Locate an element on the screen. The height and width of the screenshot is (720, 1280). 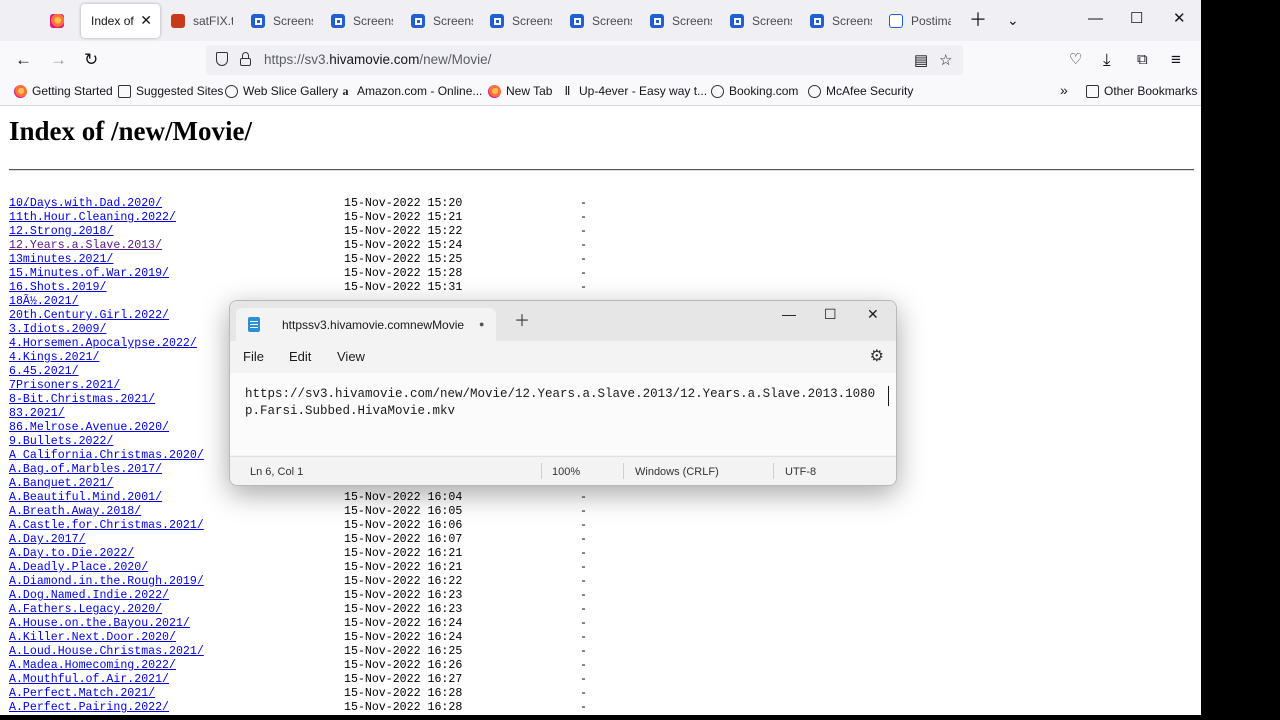
table-row: 20th.Century.Girl.2022/ is located at coordinates (89, 316).